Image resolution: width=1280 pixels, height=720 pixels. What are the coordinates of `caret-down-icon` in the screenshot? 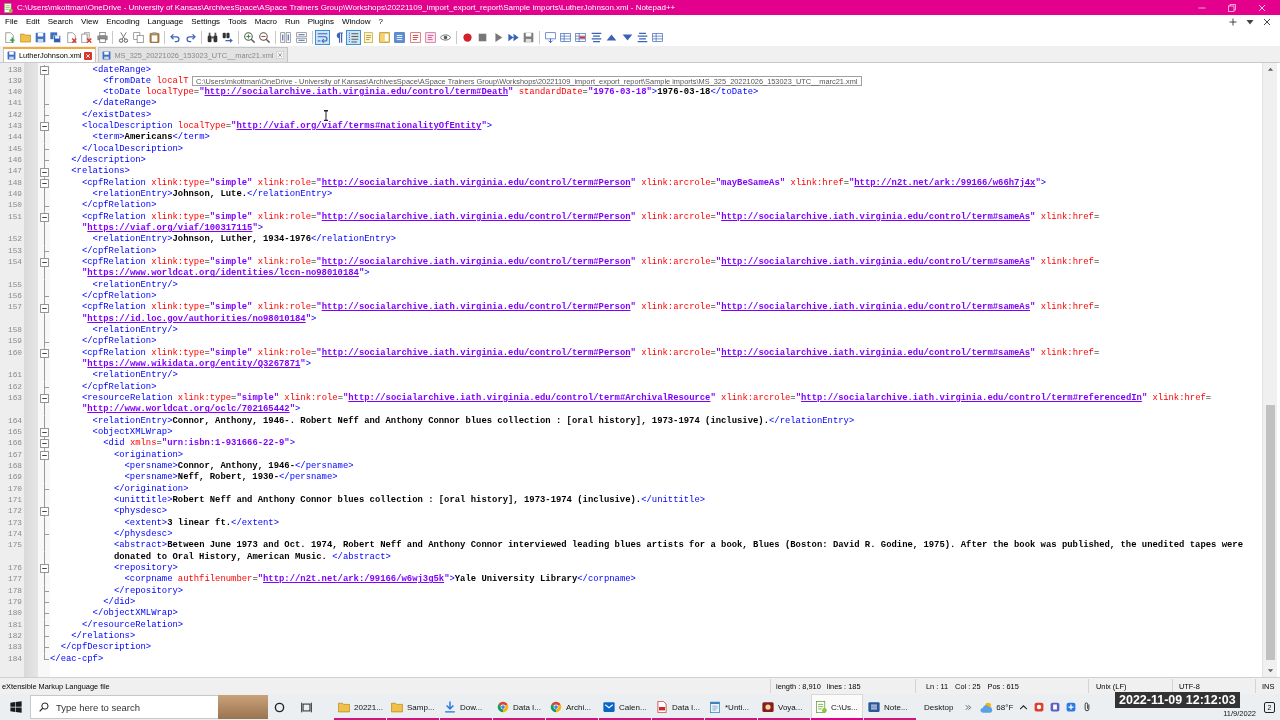 It's located at (1250, 22).